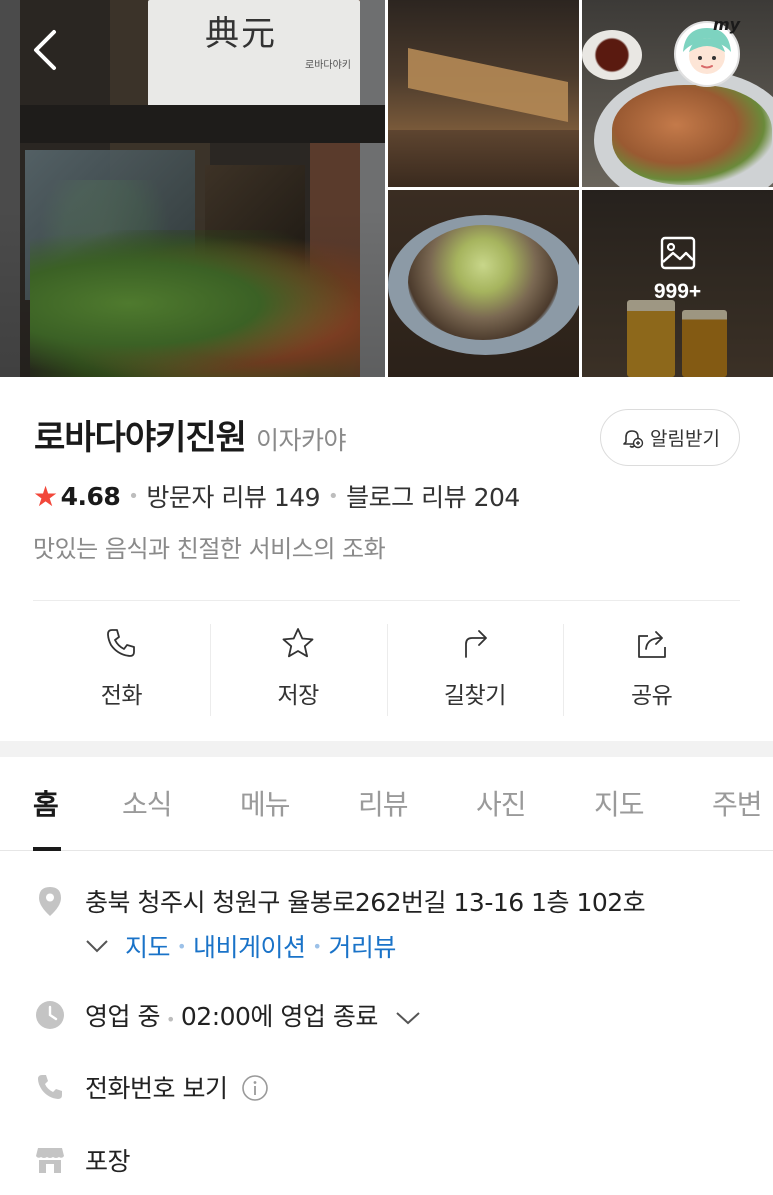 This screenshot has height=1195, width=773. What do you see at coordinates (255, 1088) in the screenshot?
I see `info-icon` at bounding box center [255, 1088].